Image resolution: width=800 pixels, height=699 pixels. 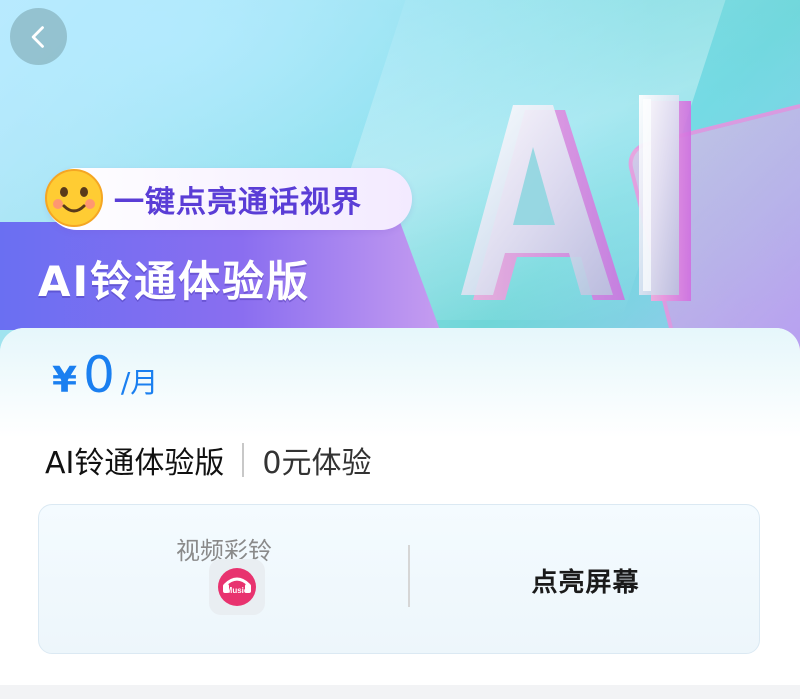 I want to click on price-unit: /月, so click(x=139, y=382).